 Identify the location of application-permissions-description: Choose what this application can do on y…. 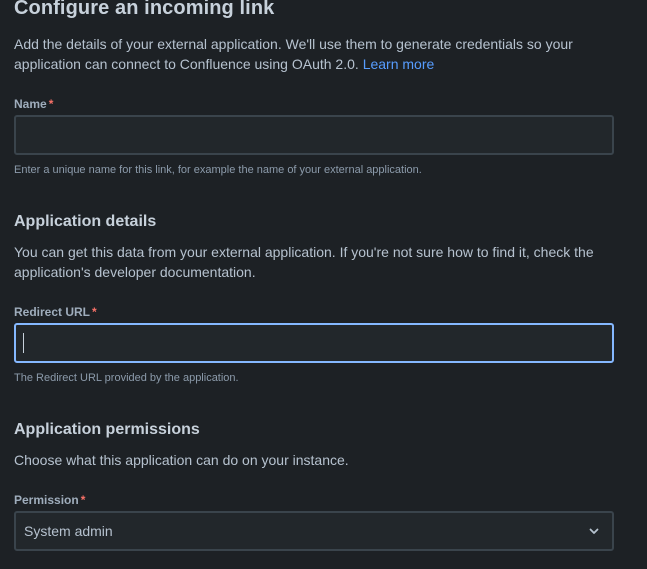
(181, 460).